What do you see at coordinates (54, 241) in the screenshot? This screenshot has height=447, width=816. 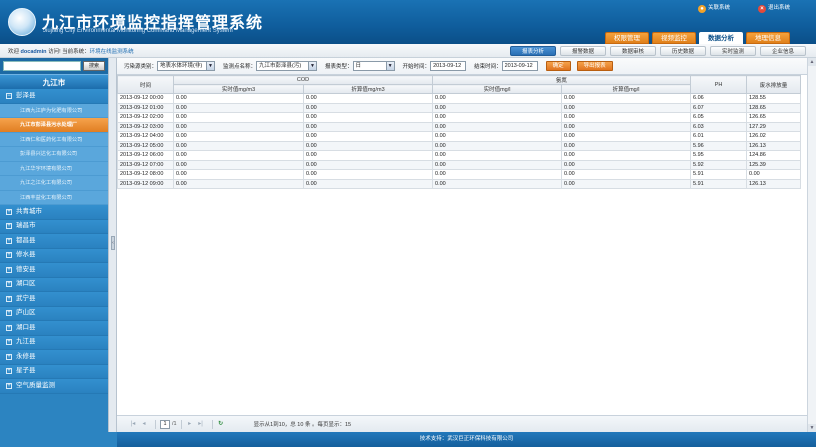 I see `tree-item-region: + 都昌县` at bounding box center [54, 241].